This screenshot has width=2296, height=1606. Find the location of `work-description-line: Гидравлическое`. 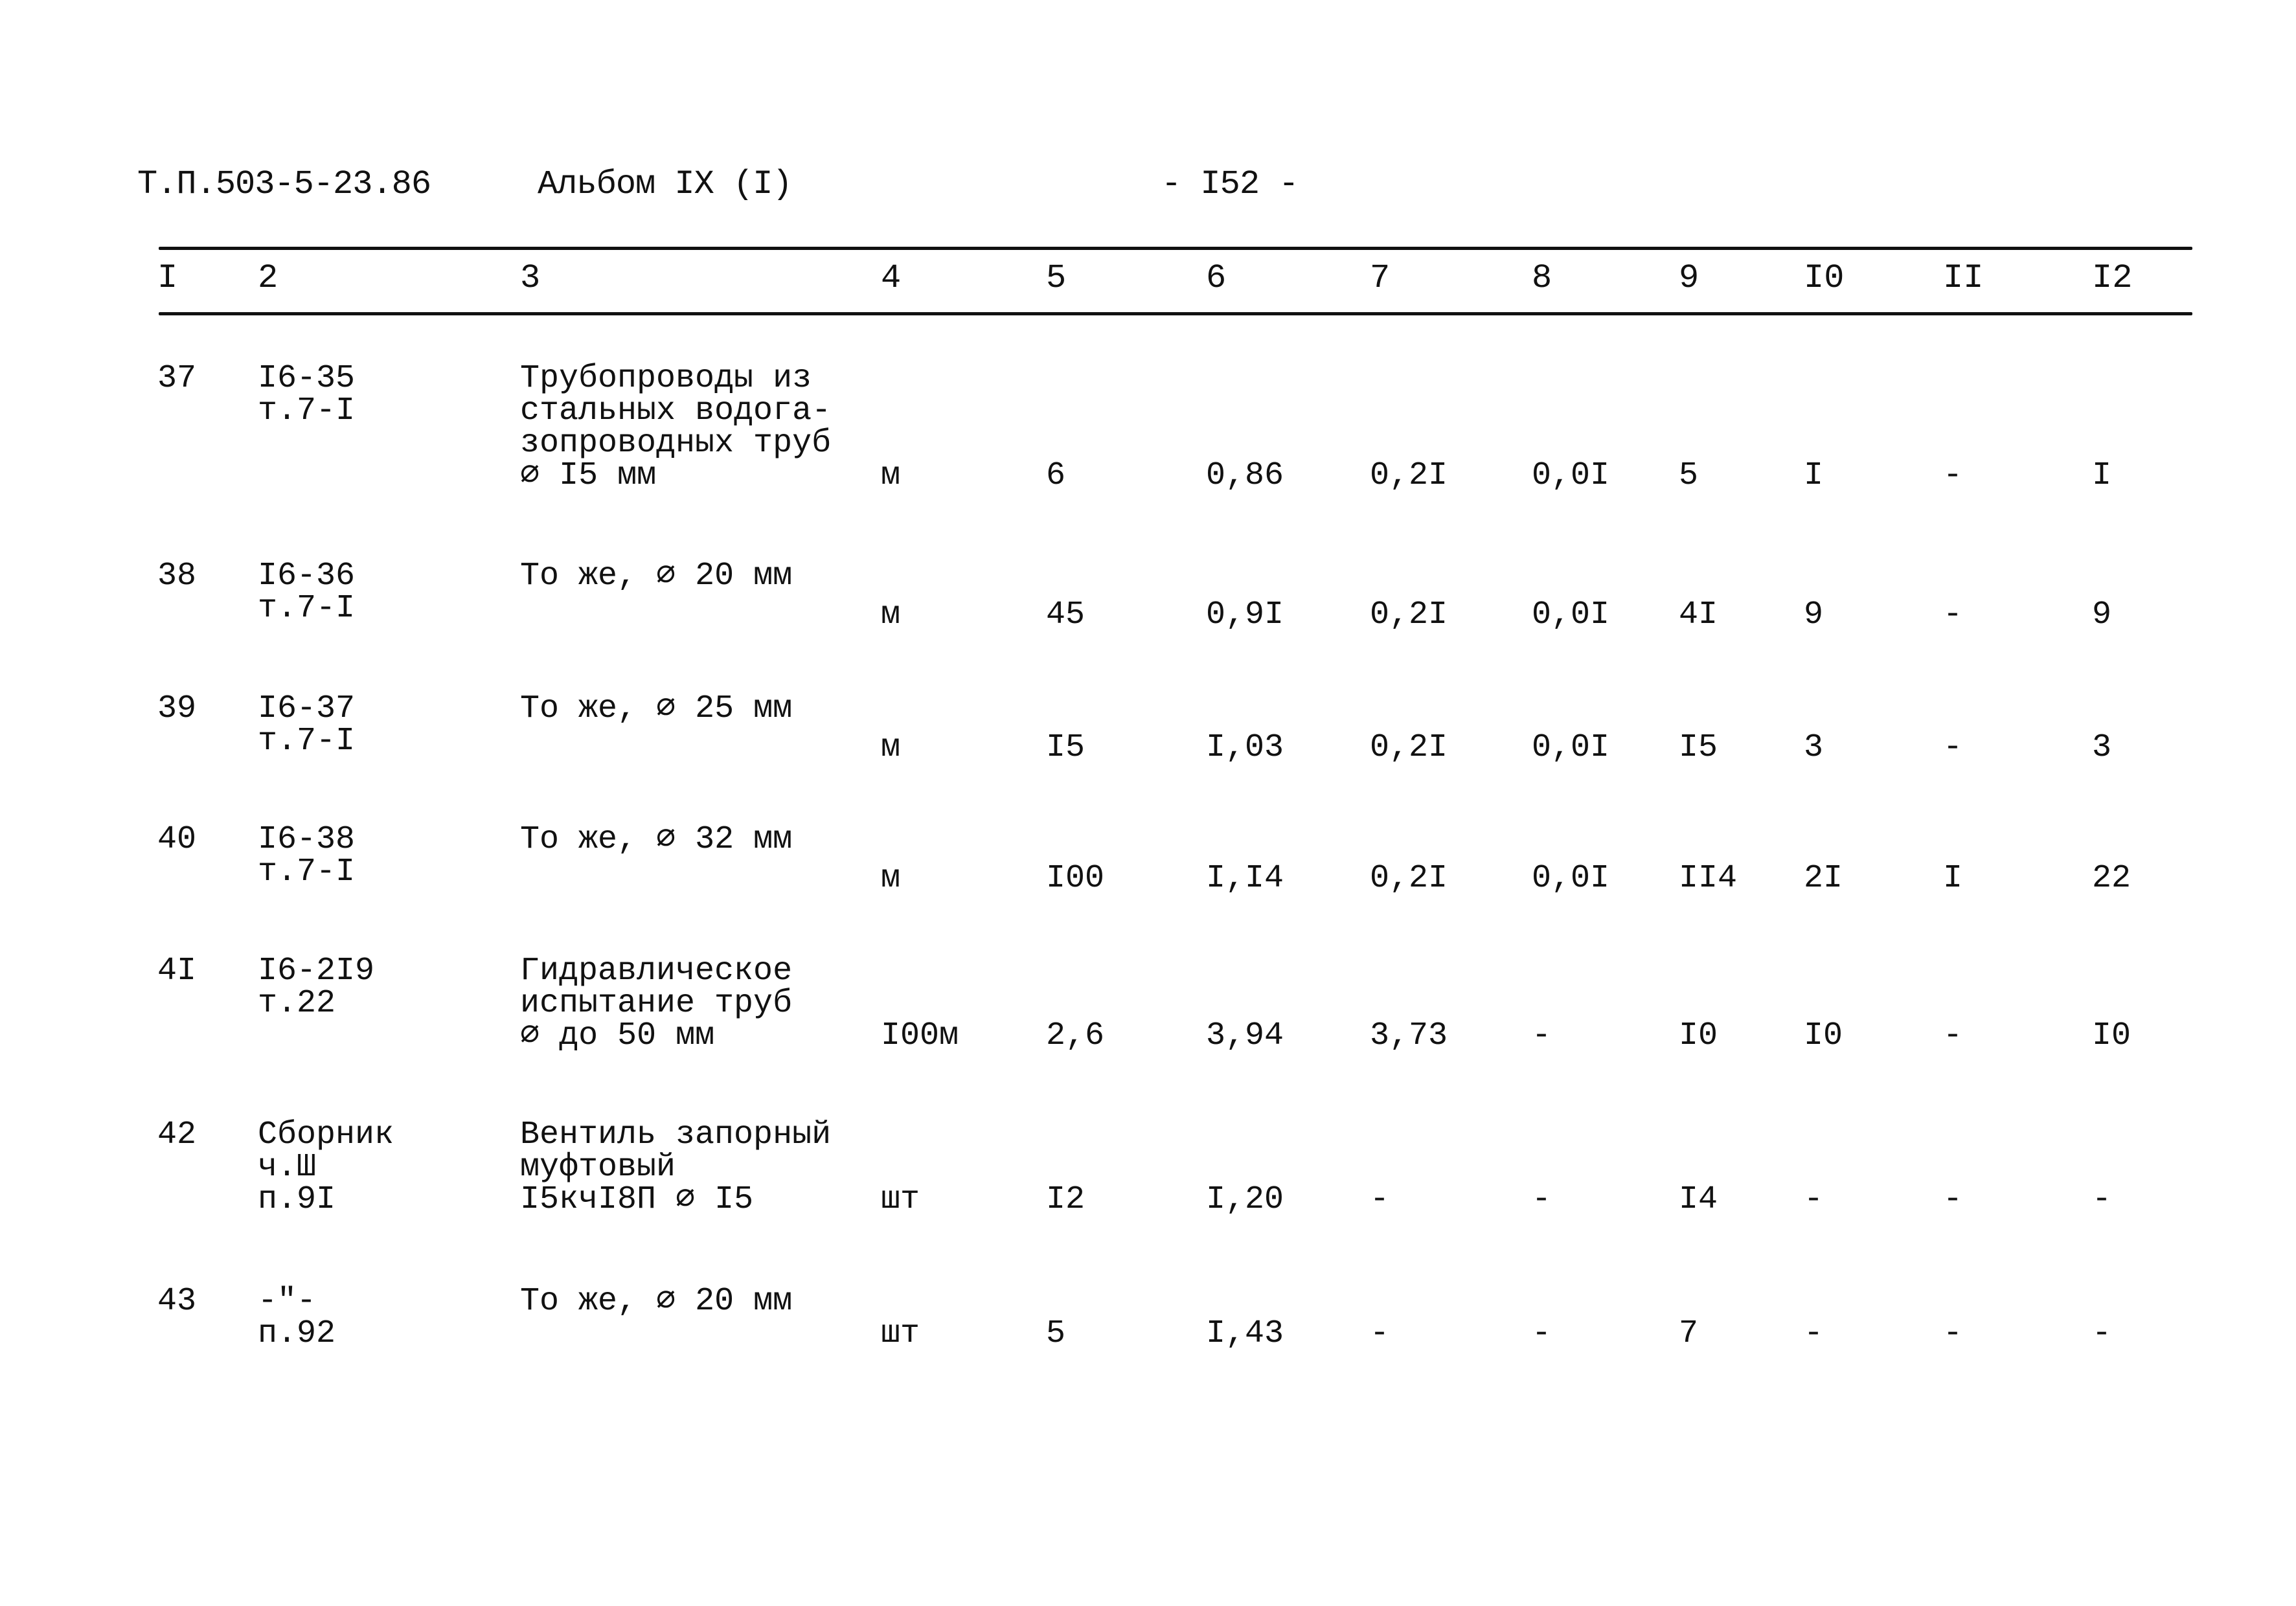

work-description-line: Гидравлическое is located at coordinates (656, 971).